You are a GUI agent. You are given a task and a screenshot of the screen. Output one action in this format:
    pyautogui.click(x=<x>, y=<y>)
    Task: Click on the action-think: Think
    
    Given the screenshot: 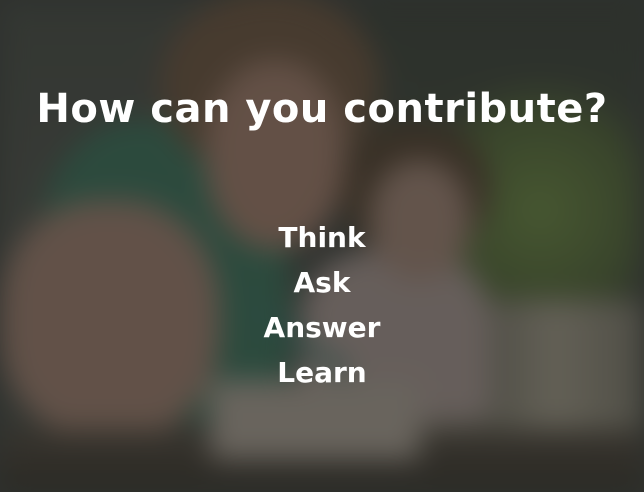 What is the action you would take?
    pyautogui.click(x=322, y=237)
    